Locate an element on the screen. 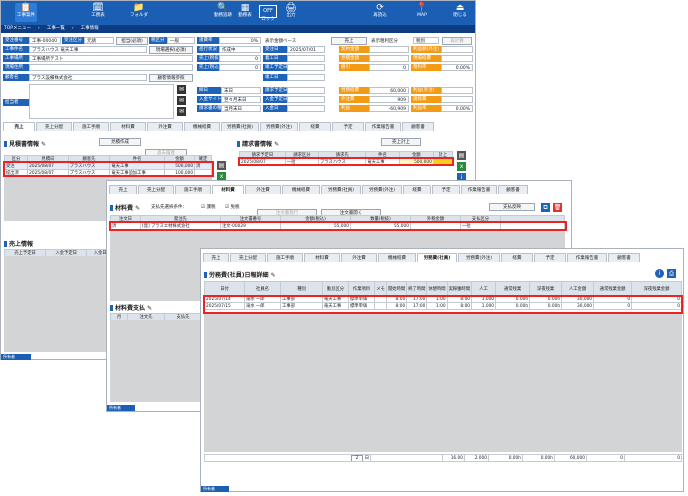 This screenshot has width=688, height=496. table-row: 済 [発] プラスエ材株式会社 注文-00029 55,000 55,000 一括 is located at coordinates (337, 226).